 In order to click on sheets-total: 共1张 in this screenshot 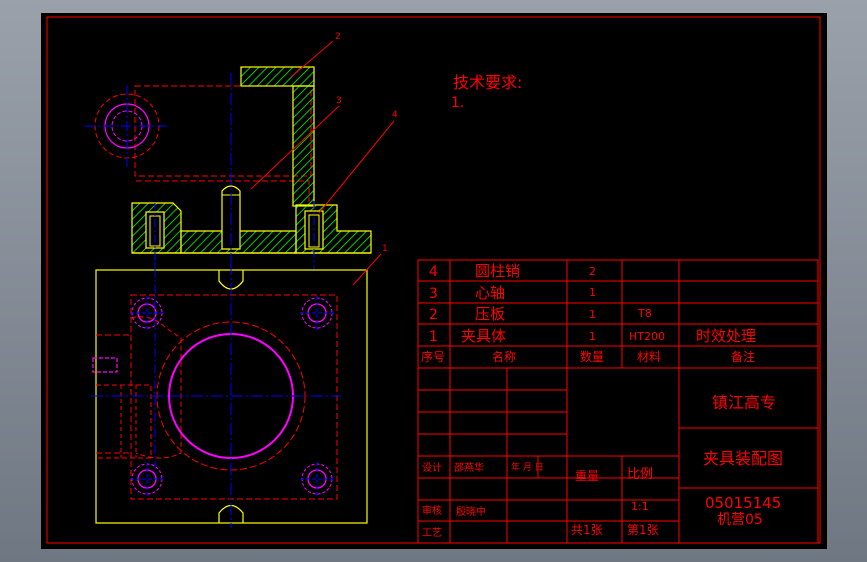, I will do `click(587, 530)`.